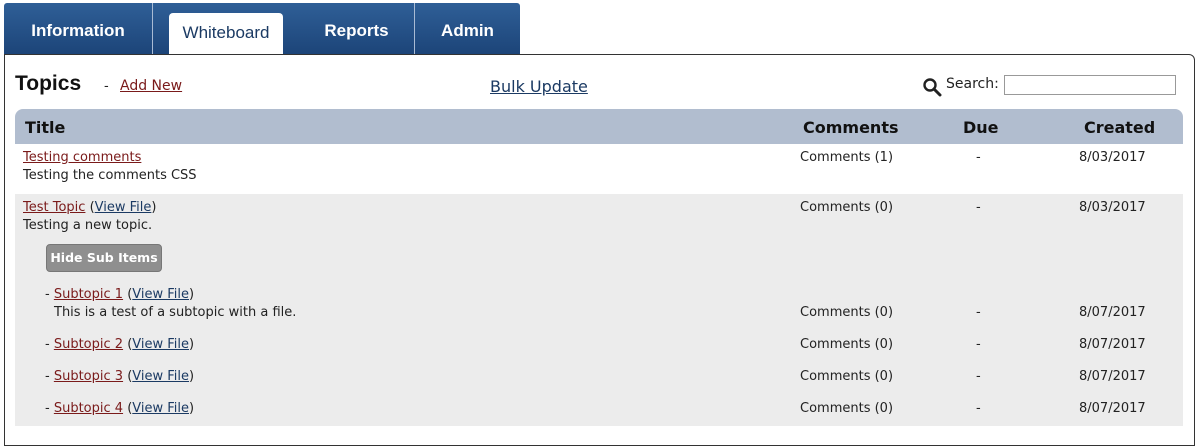 The height and width of the screenshot is (446, 1202). What do you see at coordinates (88, 294) in the screenshot?
I see `subtopic-title-link: Subtopic 1` at bounding box center [88, 294].